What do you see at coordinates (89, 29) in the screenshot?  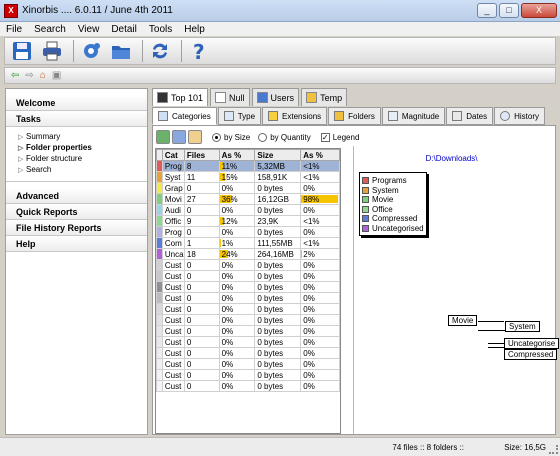 I see `menu-view: View` at bounding box center [89, 29].